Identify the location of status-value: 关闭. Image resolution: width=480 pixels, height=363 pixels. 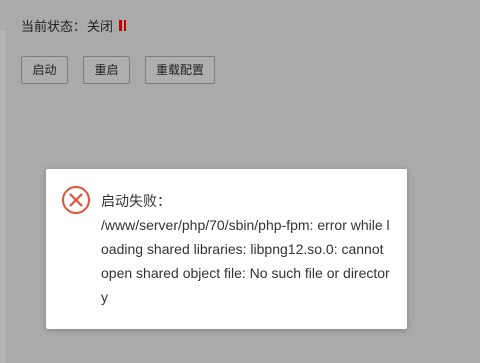
(100, 27).